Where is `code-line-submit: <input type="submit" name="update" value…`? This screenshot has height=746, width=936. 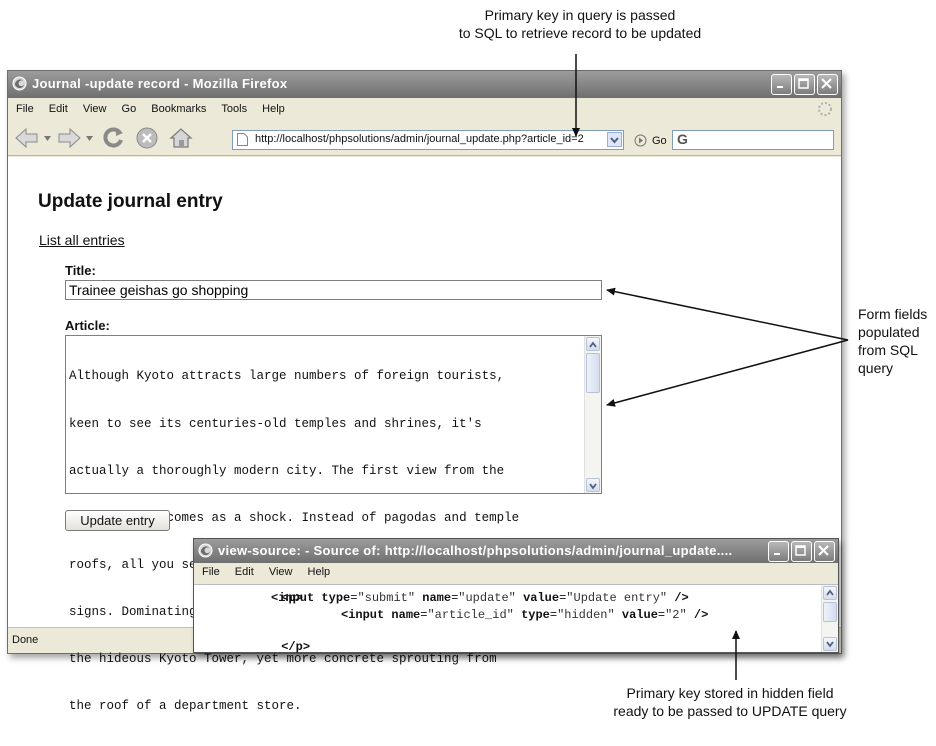
code-line-submit: <input type="submit" name="update" value… is located at coordinates (480, 598).